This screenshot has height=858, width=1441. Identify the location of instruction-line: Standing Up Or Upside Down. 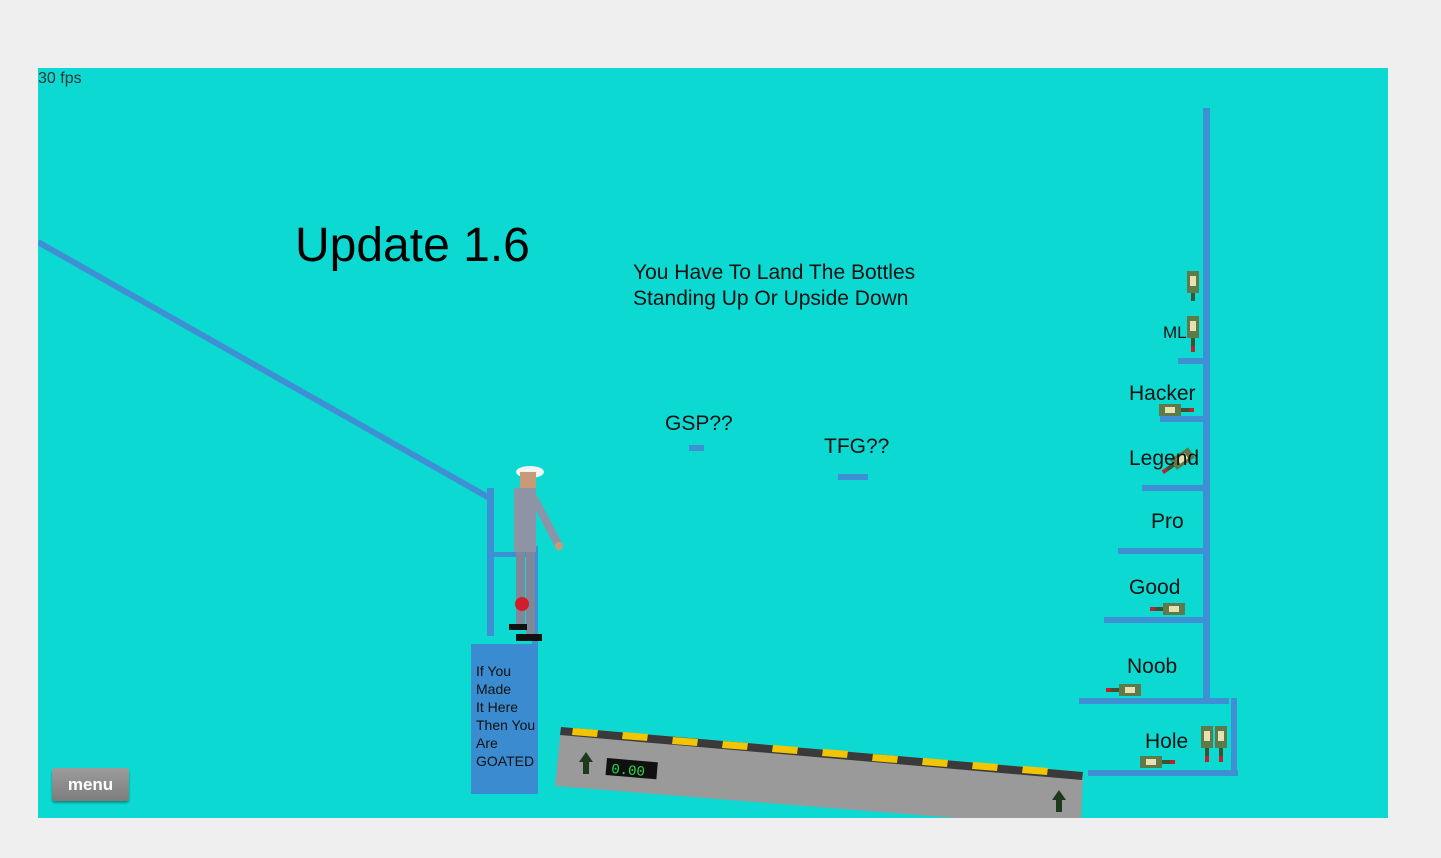
(771, 298).